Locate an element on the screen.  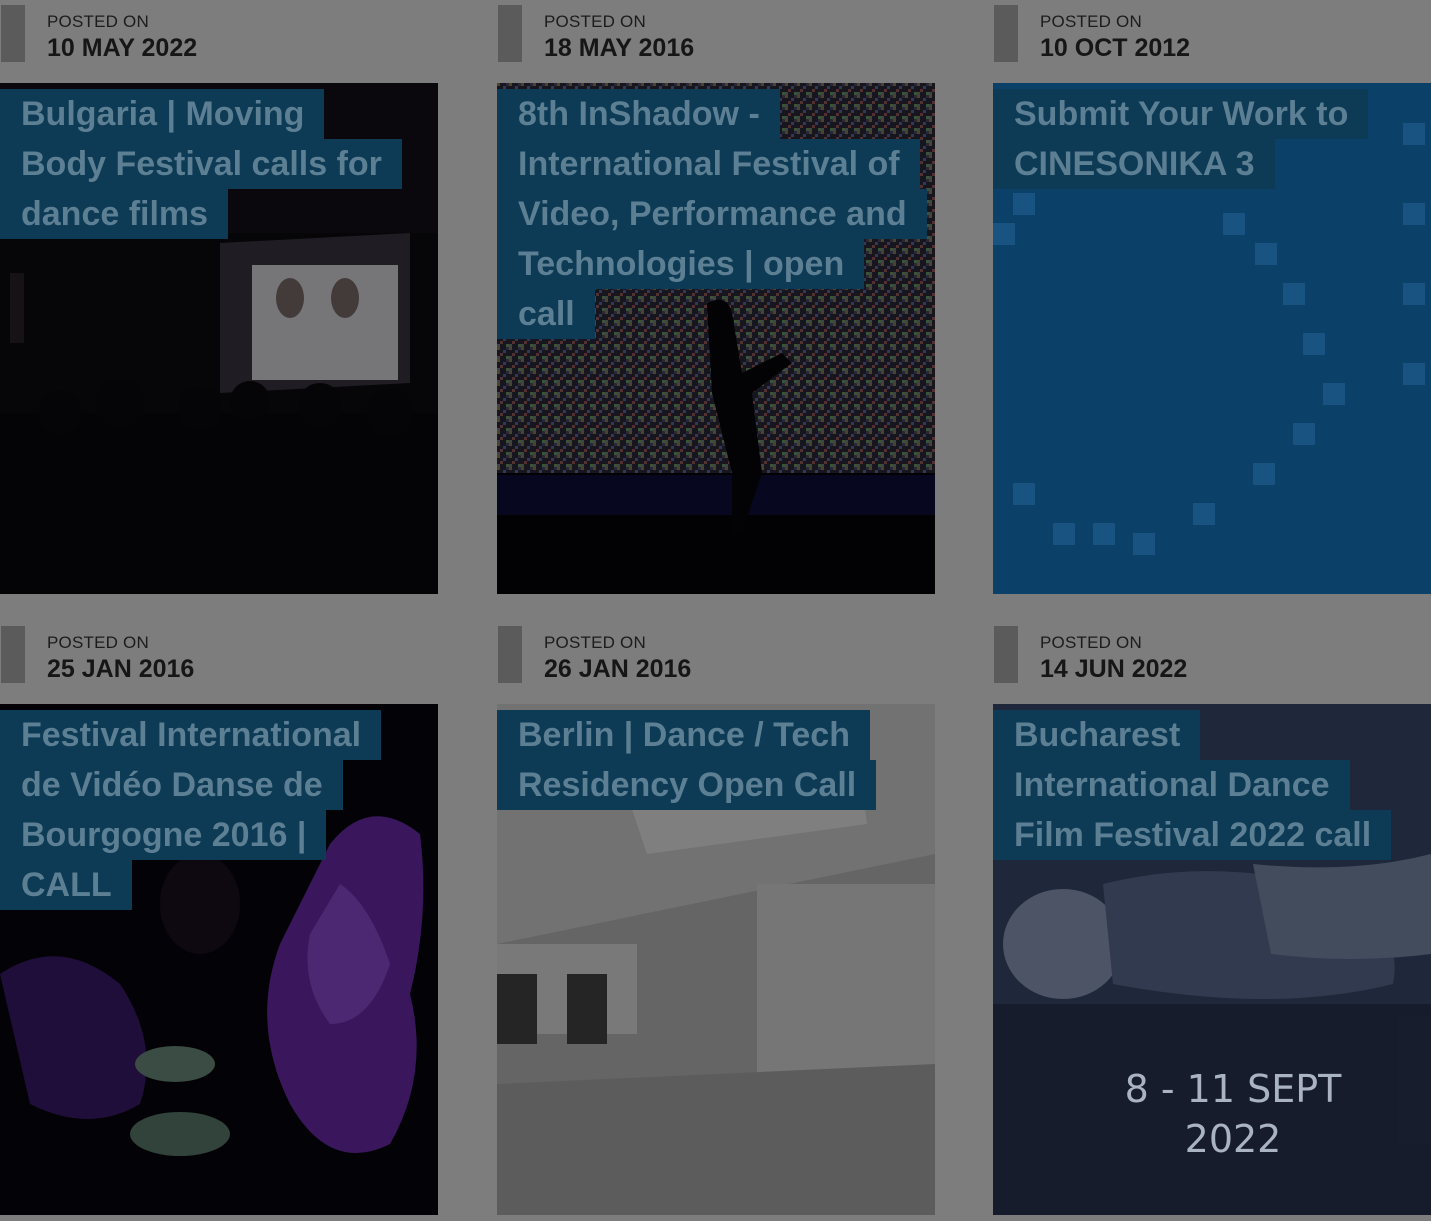
thumbnail-caption-line: 2022 is located at coordinates (1233, 1139).